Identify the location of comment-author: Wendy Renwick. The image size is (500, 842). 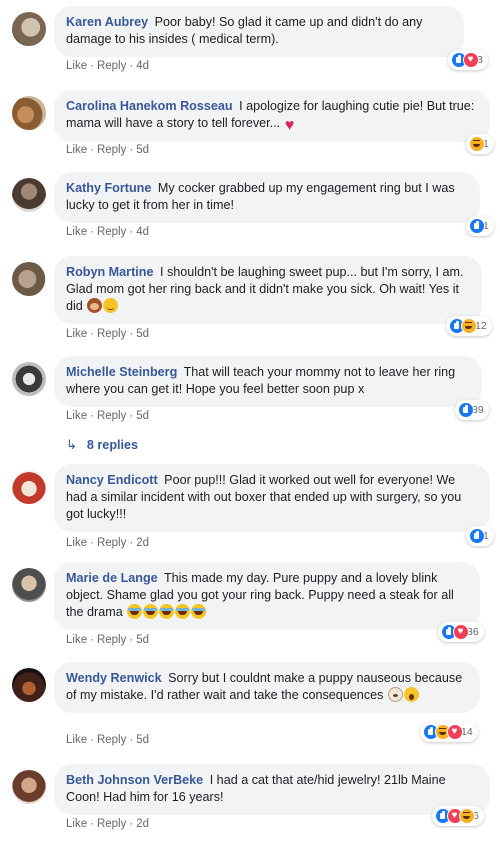
(114, 678).